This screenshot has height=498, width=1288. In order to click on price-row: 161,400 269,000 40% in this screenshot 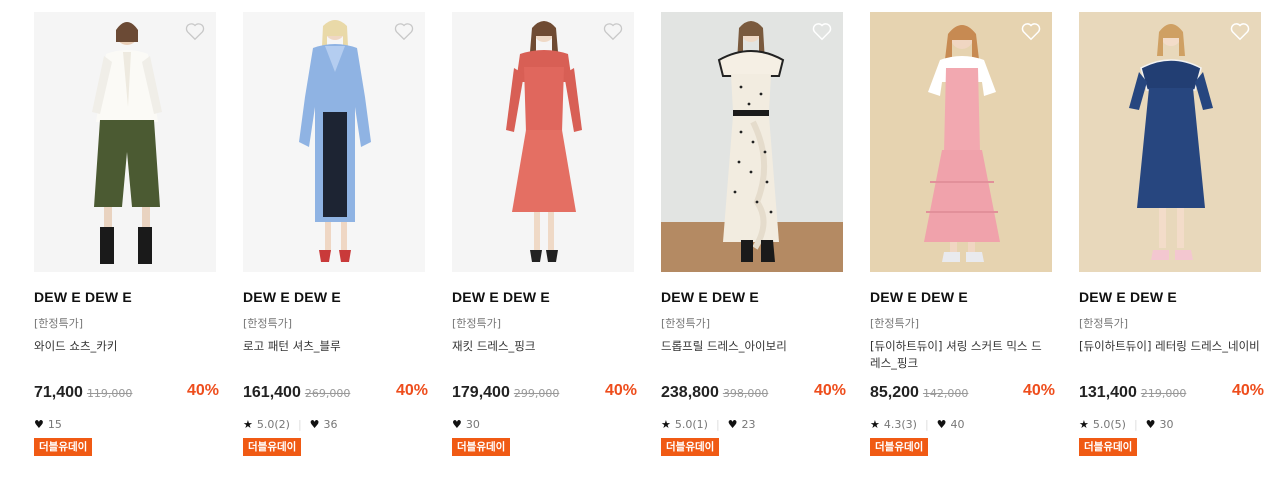, I will do `click(335, 394)`.